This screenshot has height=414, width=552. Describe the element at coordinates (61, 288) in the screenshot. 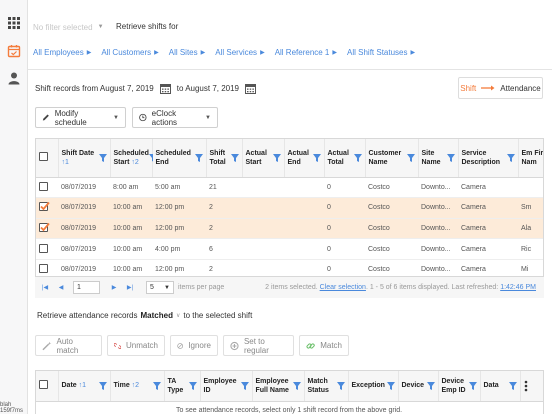

I see `prev-page-icon: ◀` at that location.